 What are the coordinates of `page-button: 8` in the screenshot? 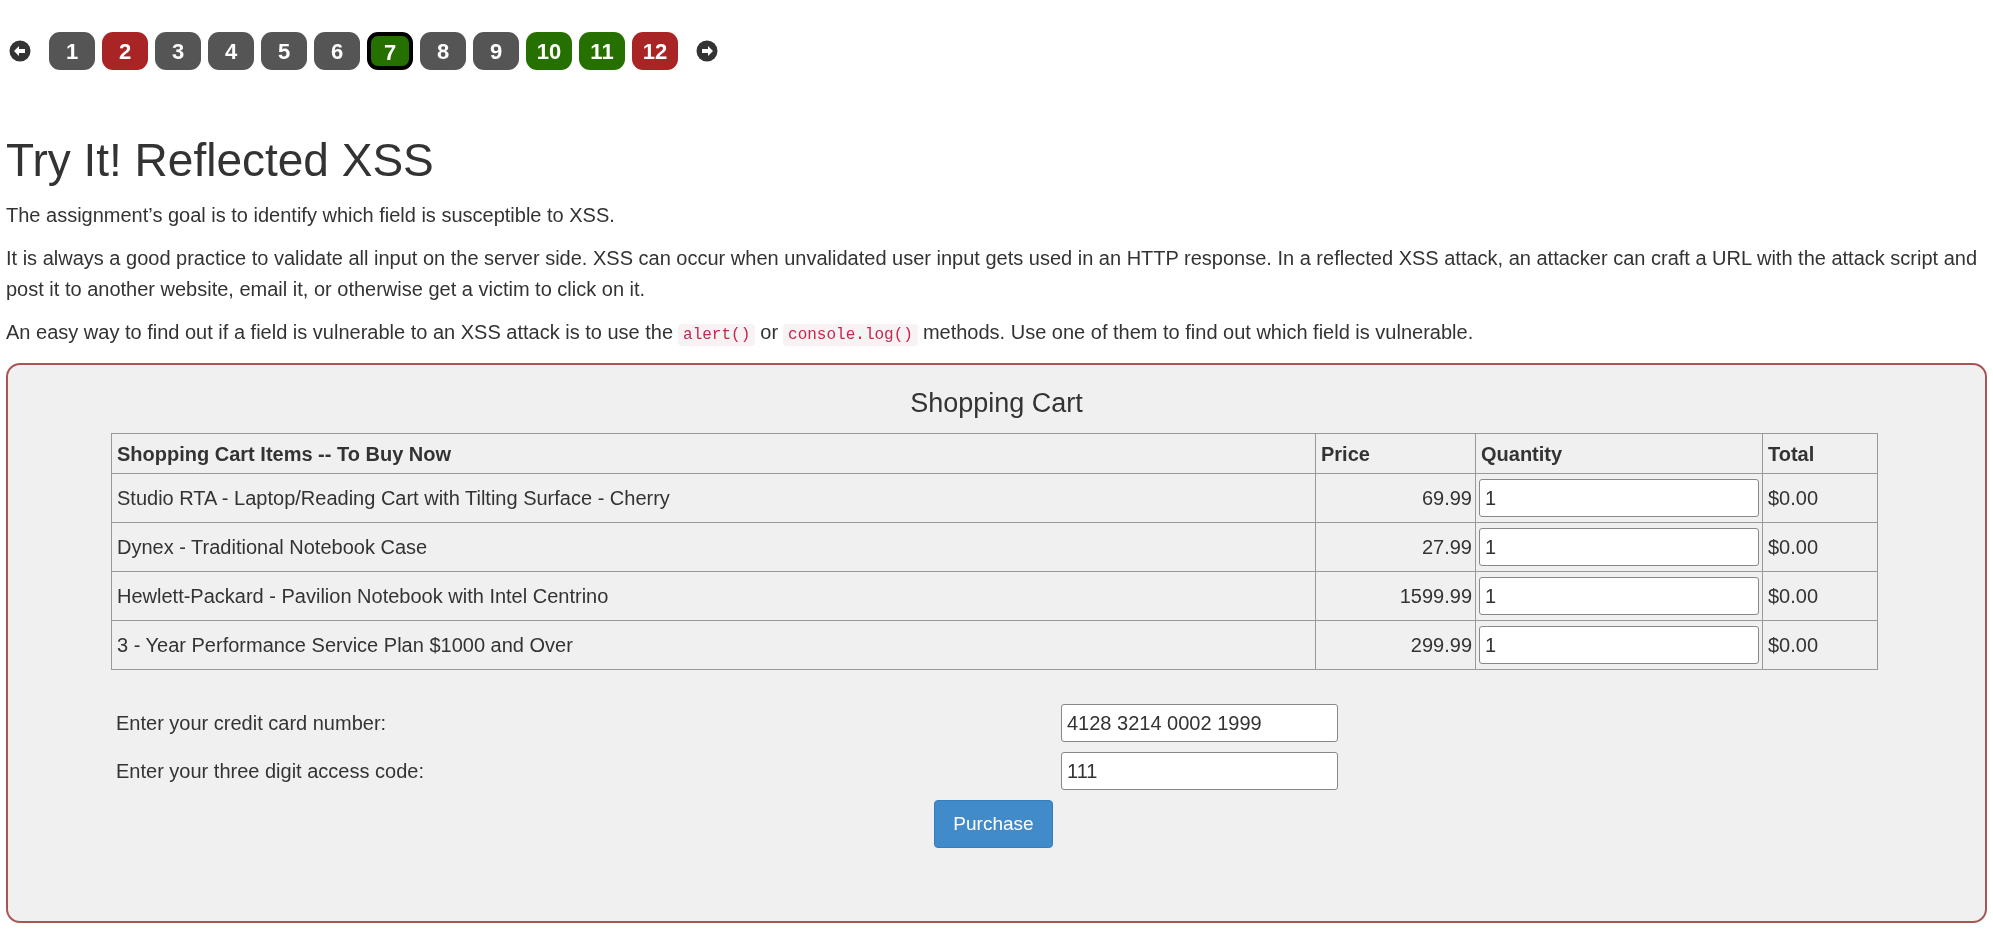 It's located at (443, 51).